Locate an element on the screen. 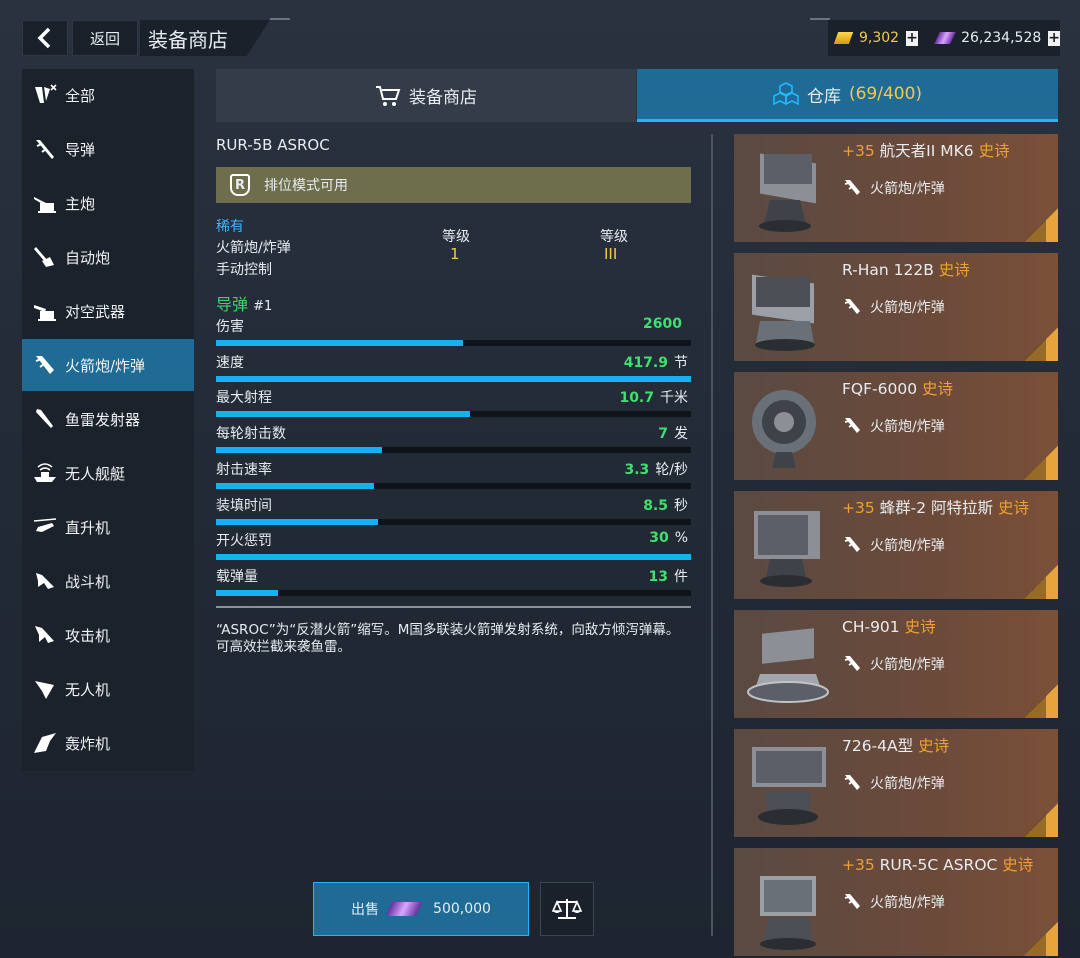  stat-label: 载弹量 is located at coordinates (237, 576).